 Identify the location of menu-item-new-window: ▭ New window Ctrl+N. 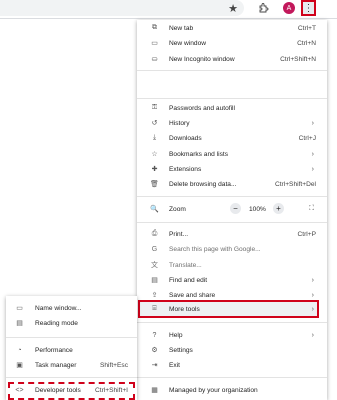
(232, 43).